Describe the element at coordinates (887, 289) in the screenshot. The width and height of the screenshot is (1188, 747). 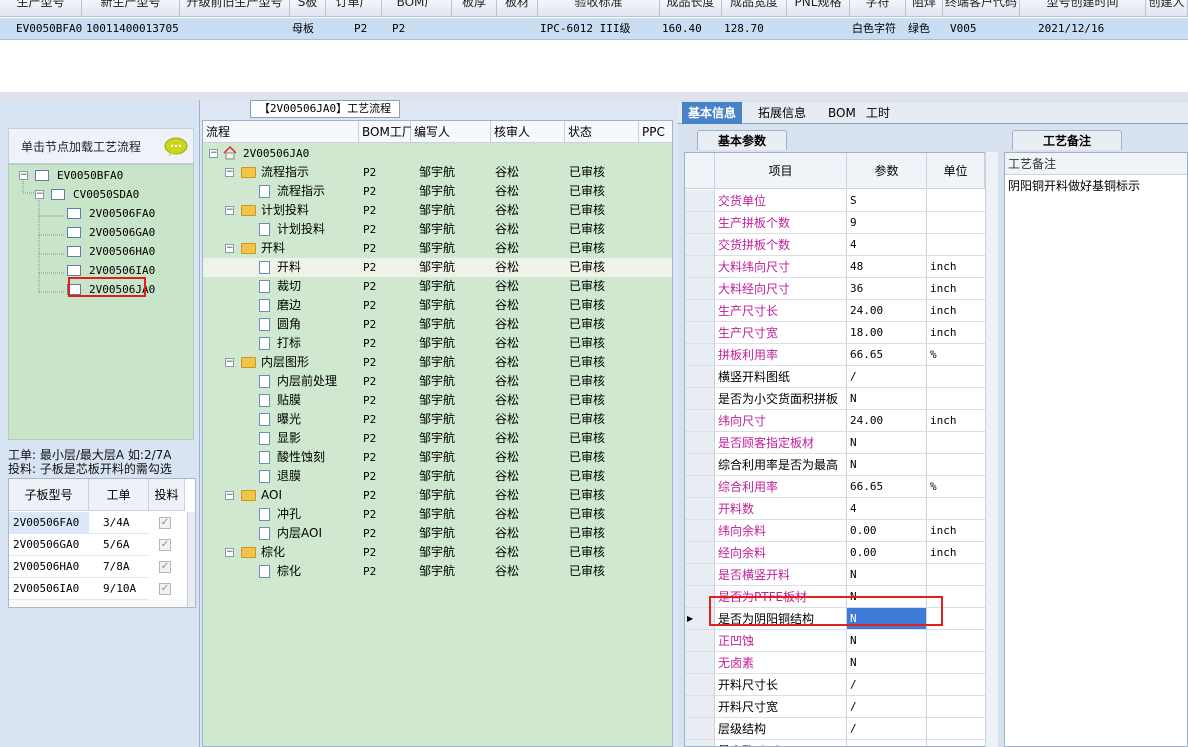
I see `param-value: 36` at that location.